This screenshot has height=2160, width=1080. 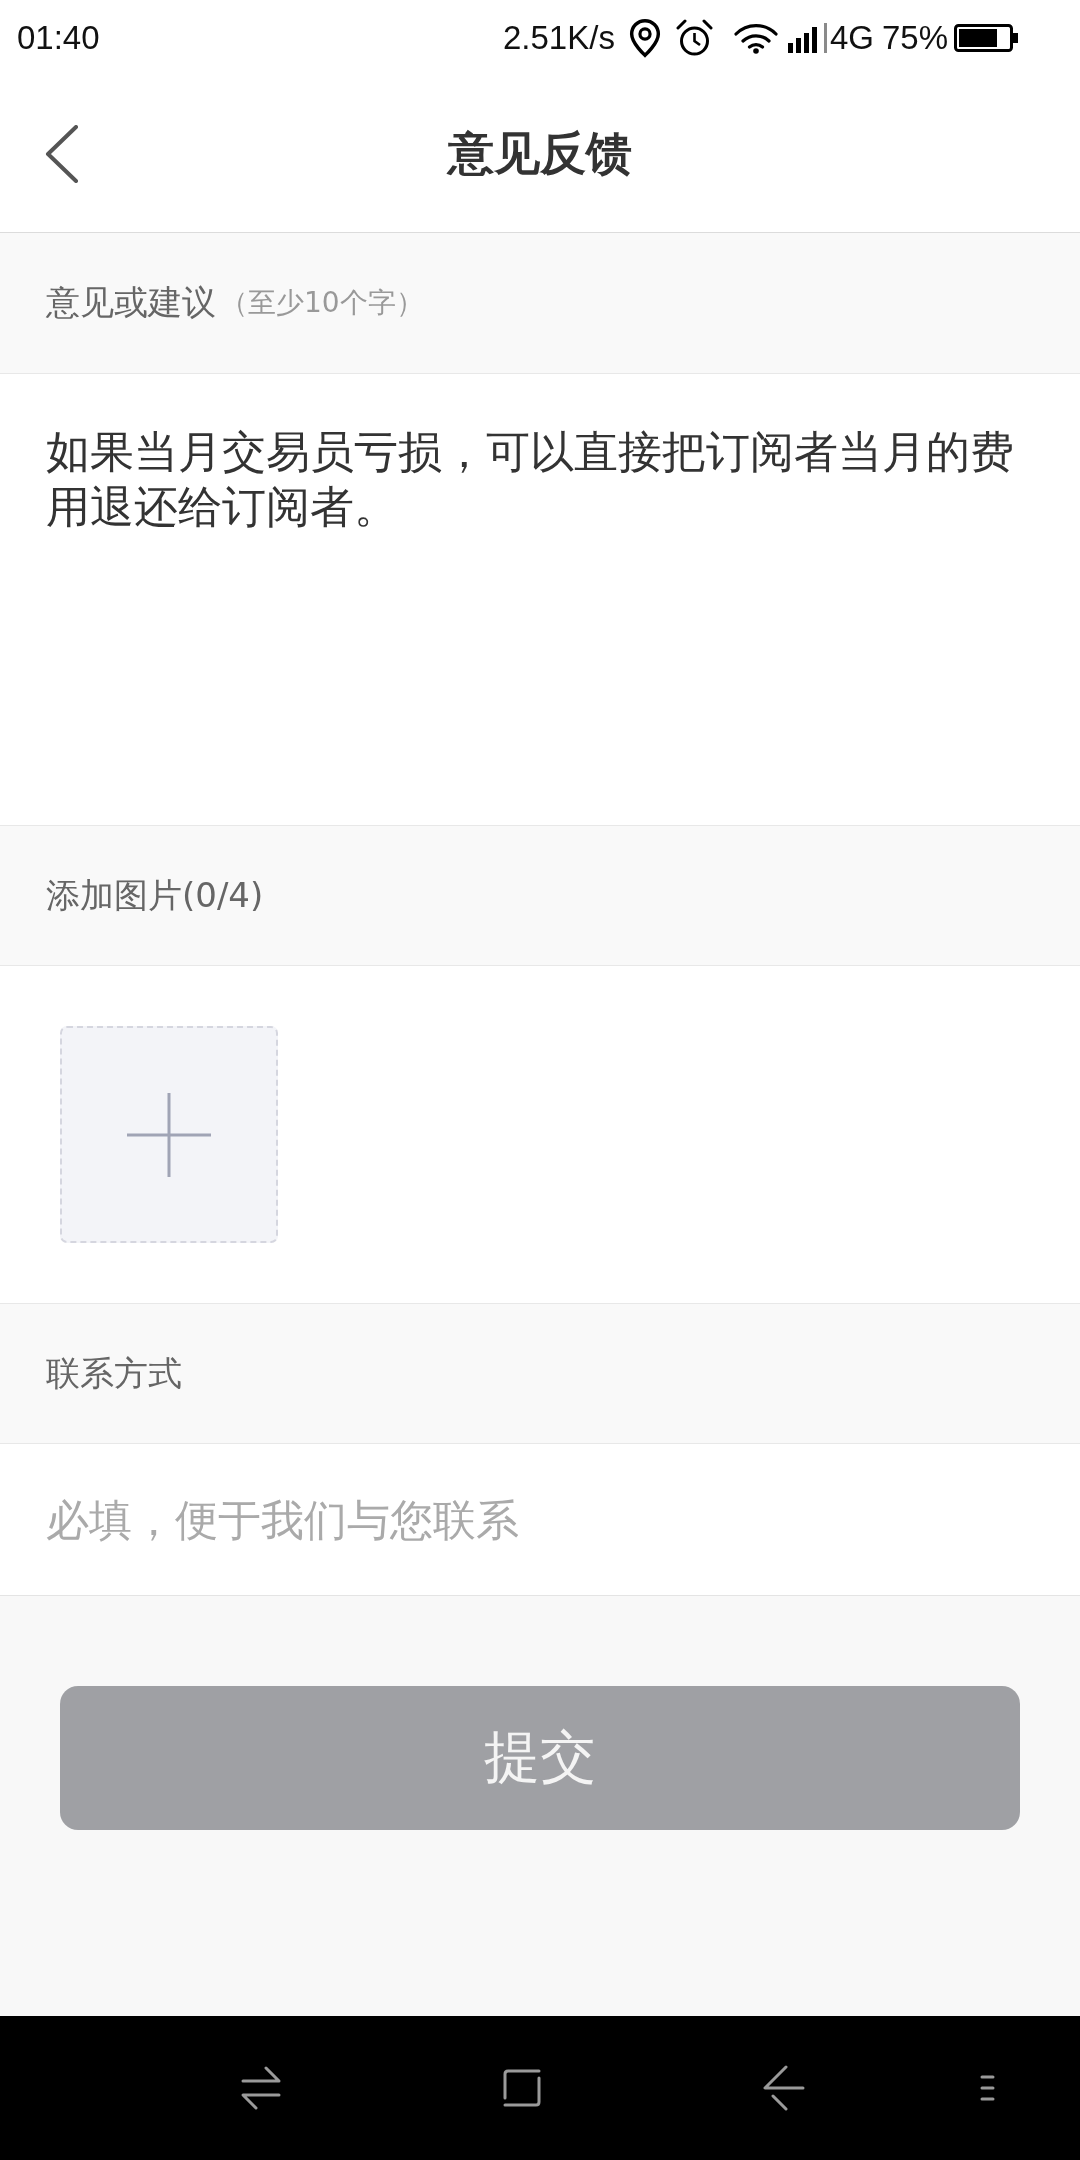 I want to click on menu-icon, so click(x=987, y=2088).